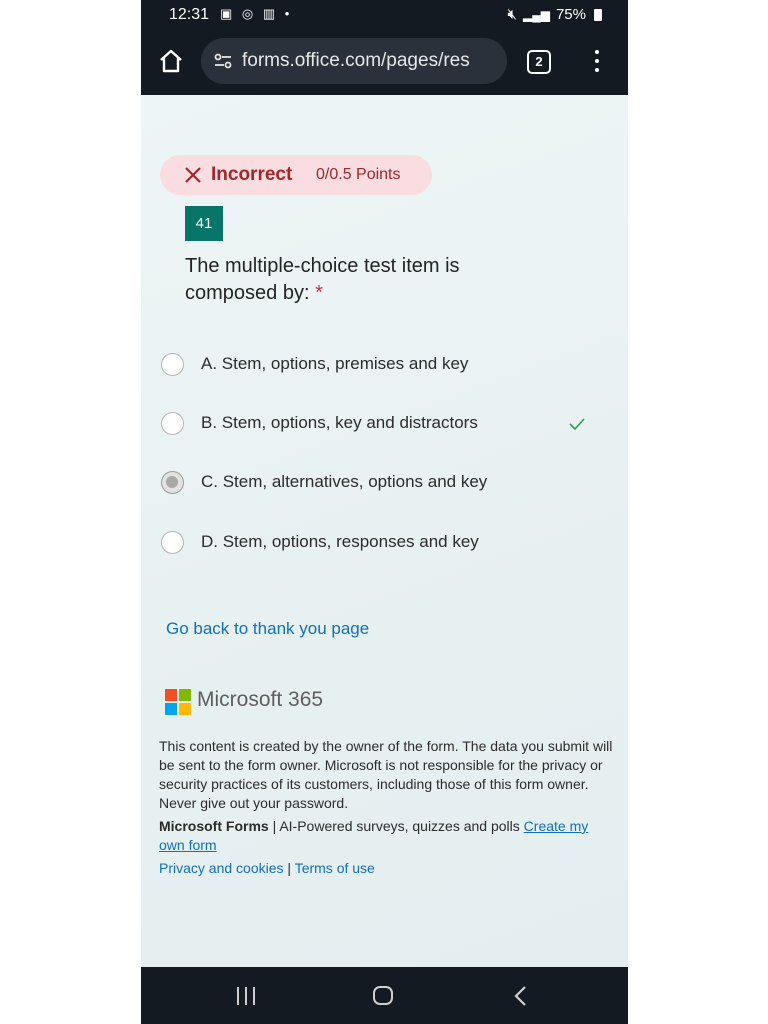 This screenshot has width=768, height=1024. I want to click on url-text: forms.office.com/pages/res, so click(356, 60).